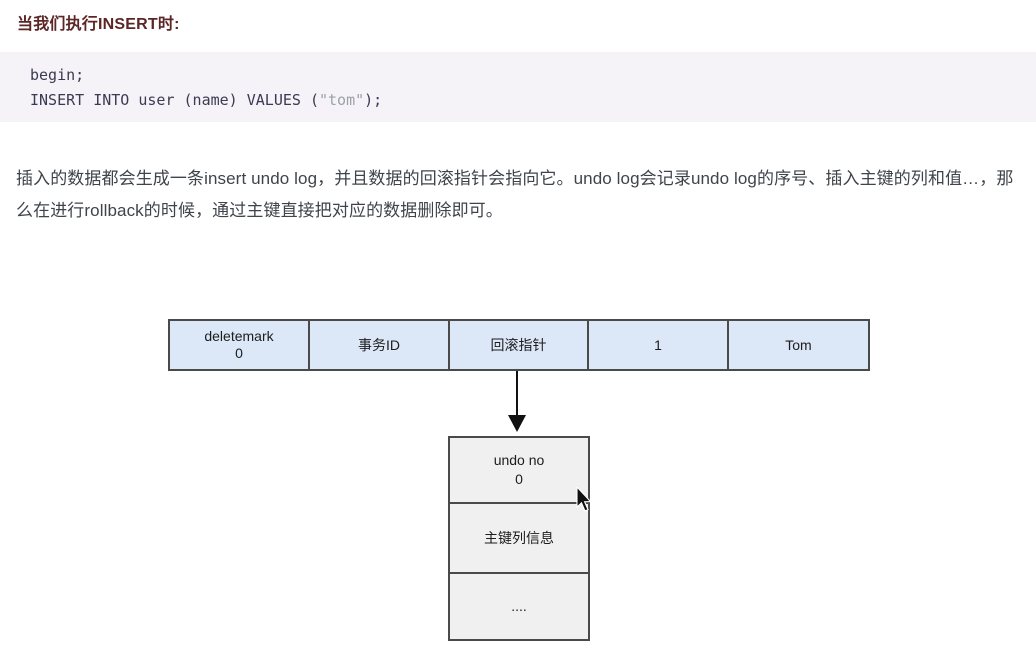  I want to click on record-cell-label: 1, so click(658, 344).